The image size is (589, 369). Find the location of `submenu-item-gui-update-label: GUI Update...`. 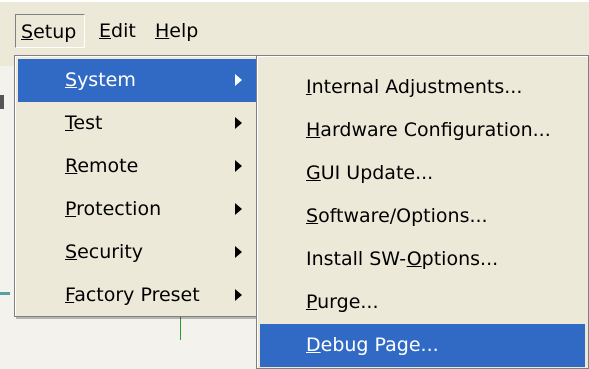

submenu-item-gui-update-label: GUI Update... is located at coordinates (369, 173).